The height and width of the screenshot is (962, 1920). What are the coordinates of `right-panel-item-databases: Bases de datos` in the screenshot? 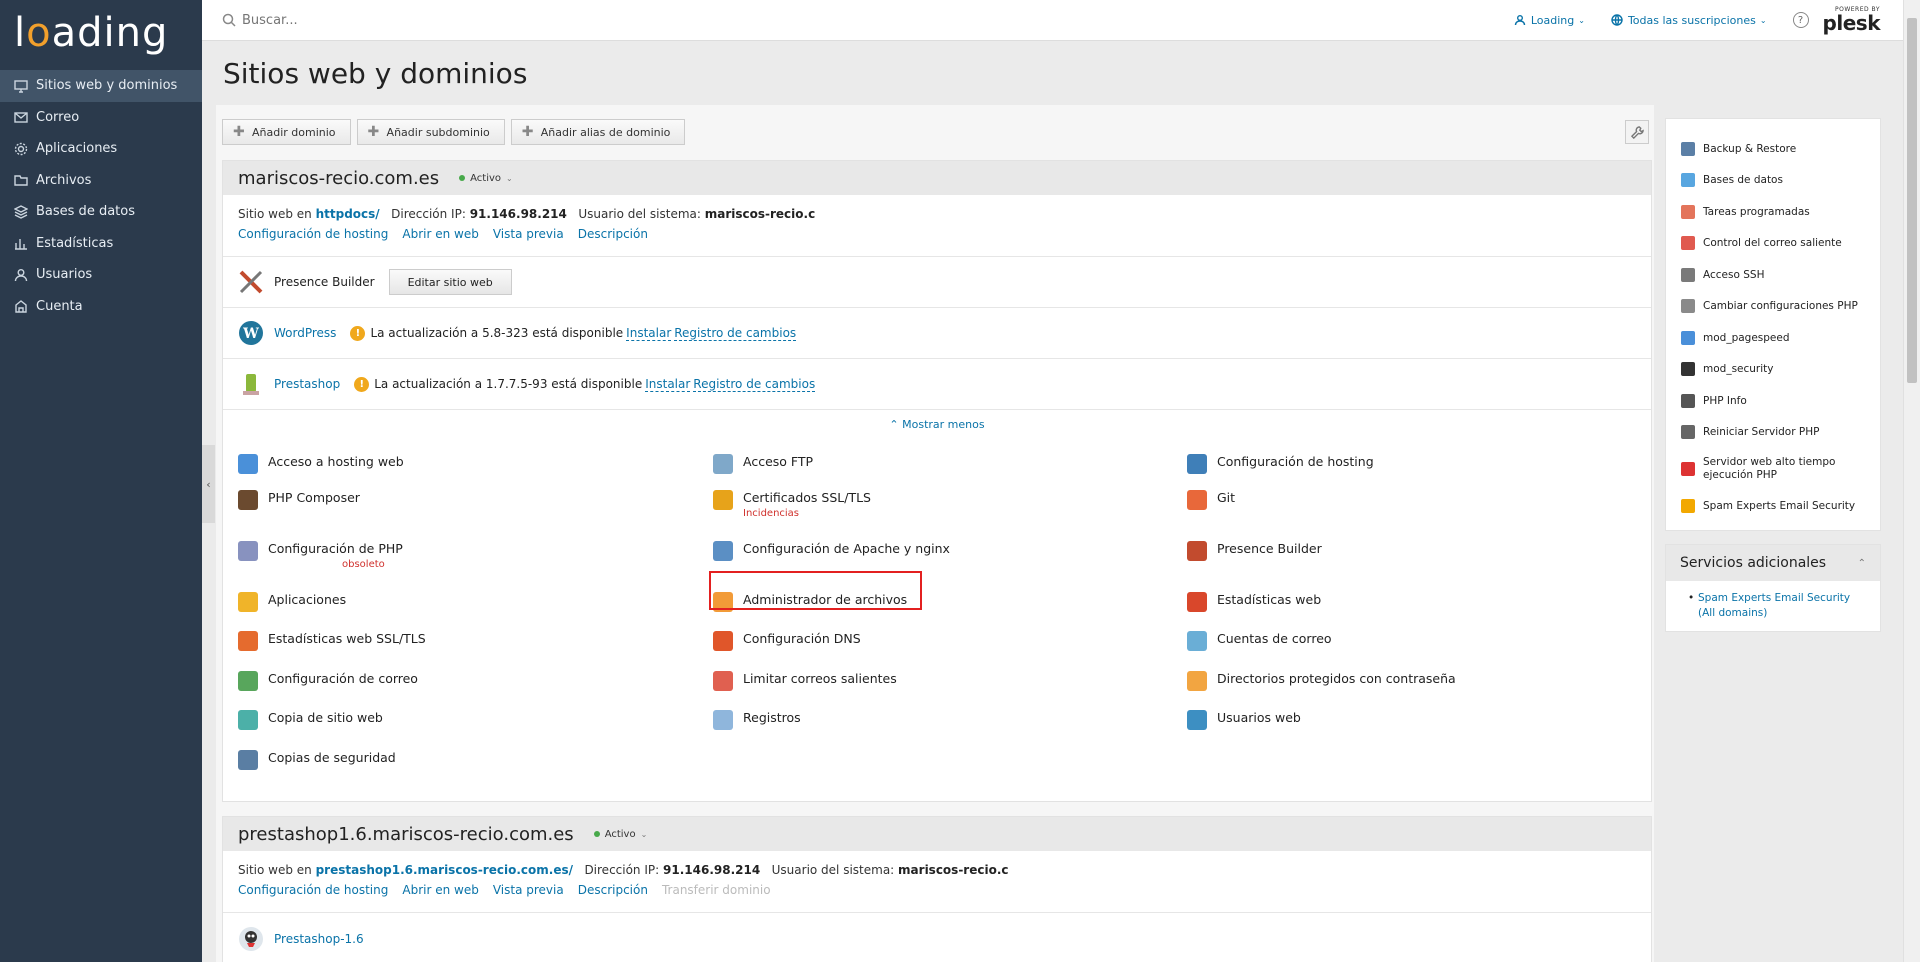 It's located at (1773, 181).